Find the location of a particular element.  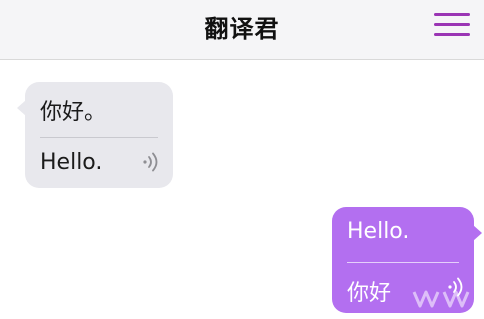

menu-button is located at coordinates (452, 25).